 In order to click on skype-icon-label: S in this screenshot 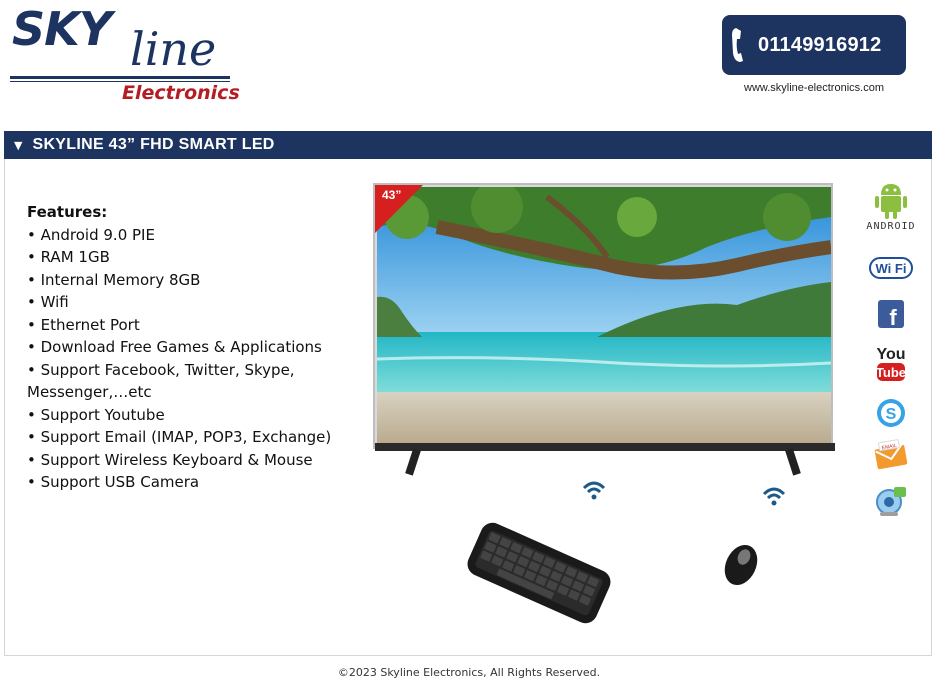, I will do `click(891, 414)`.